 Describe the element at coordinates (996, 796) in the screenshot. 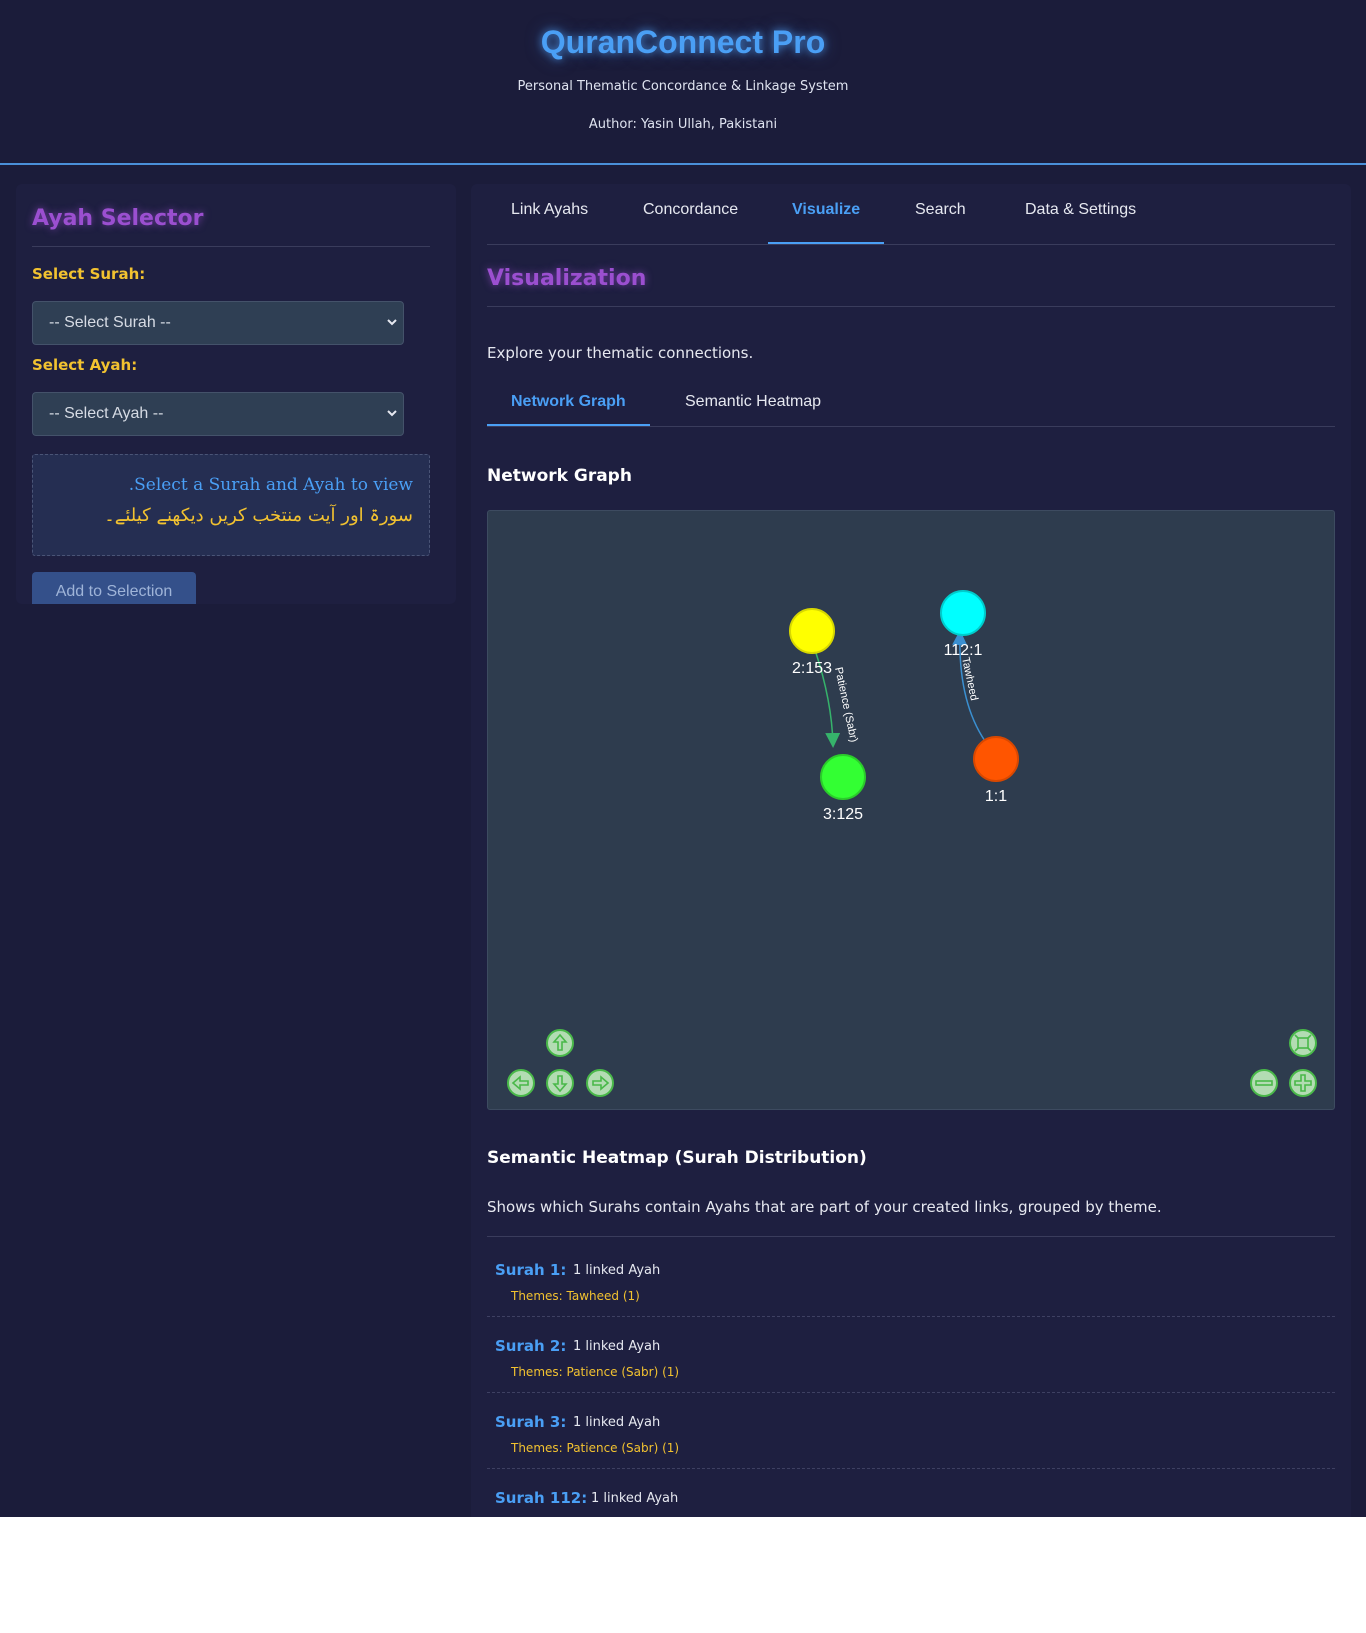

I see `node-label-1-1: 1:1` at that location.